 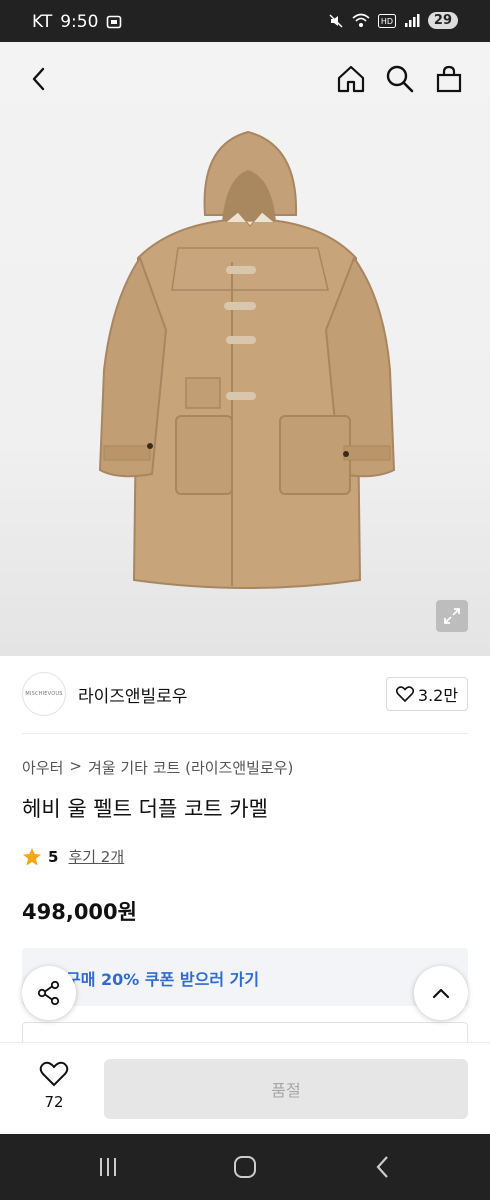 I want to click on svg-text: HD, so click(x=387, y=21).